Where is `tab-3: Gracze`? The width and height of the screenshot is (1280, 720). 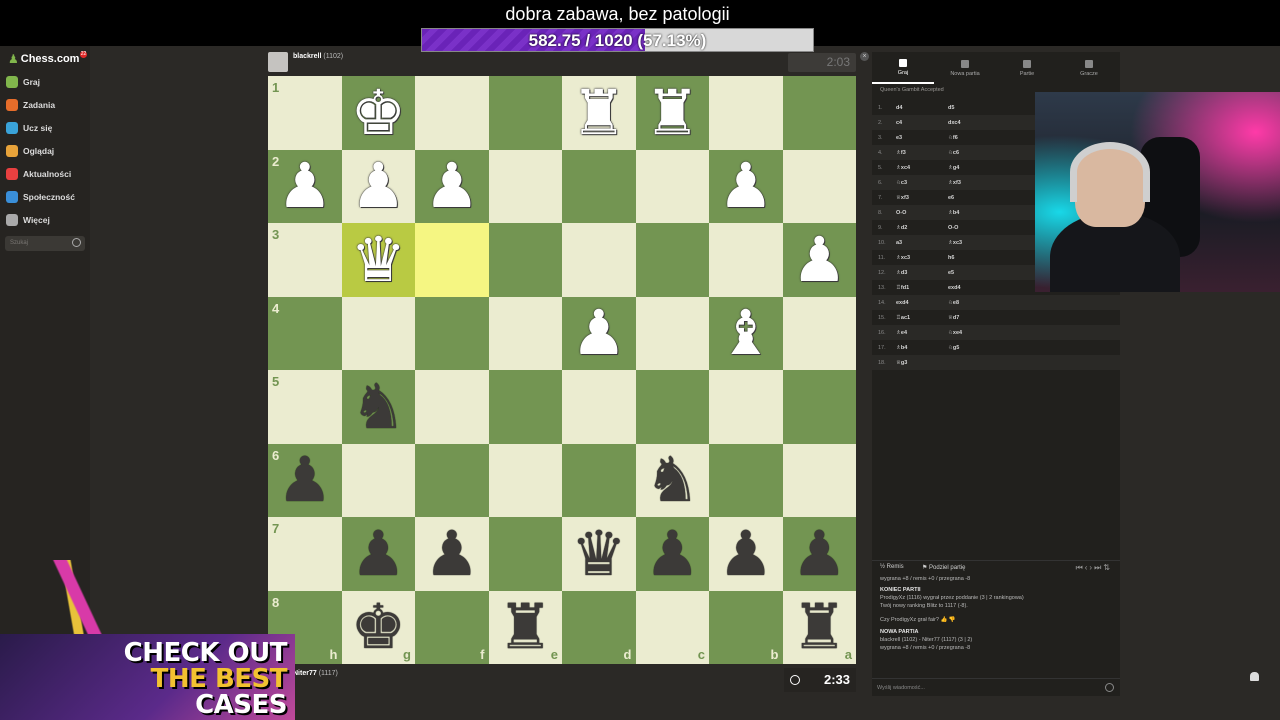
tab-3: Gracze is located at coordinates (1089, 68).